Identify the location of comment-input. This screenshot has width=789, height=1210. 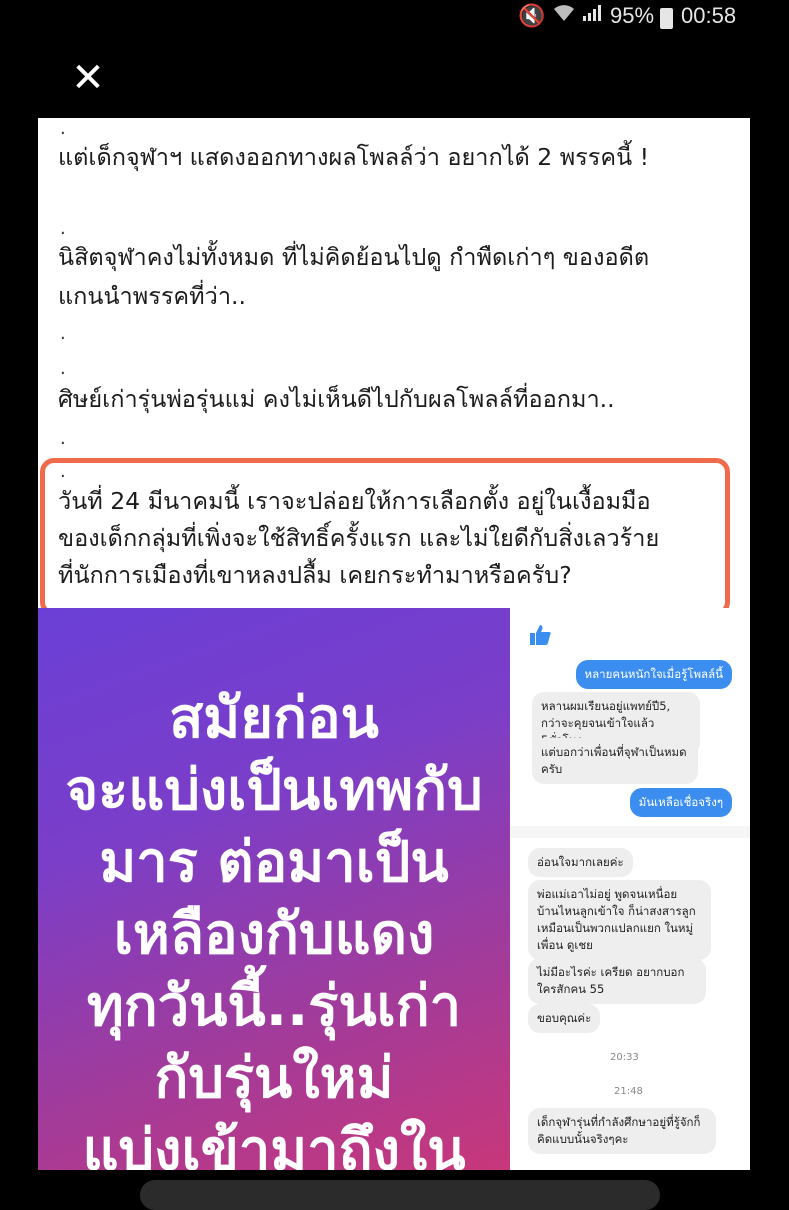
(400, 1195).